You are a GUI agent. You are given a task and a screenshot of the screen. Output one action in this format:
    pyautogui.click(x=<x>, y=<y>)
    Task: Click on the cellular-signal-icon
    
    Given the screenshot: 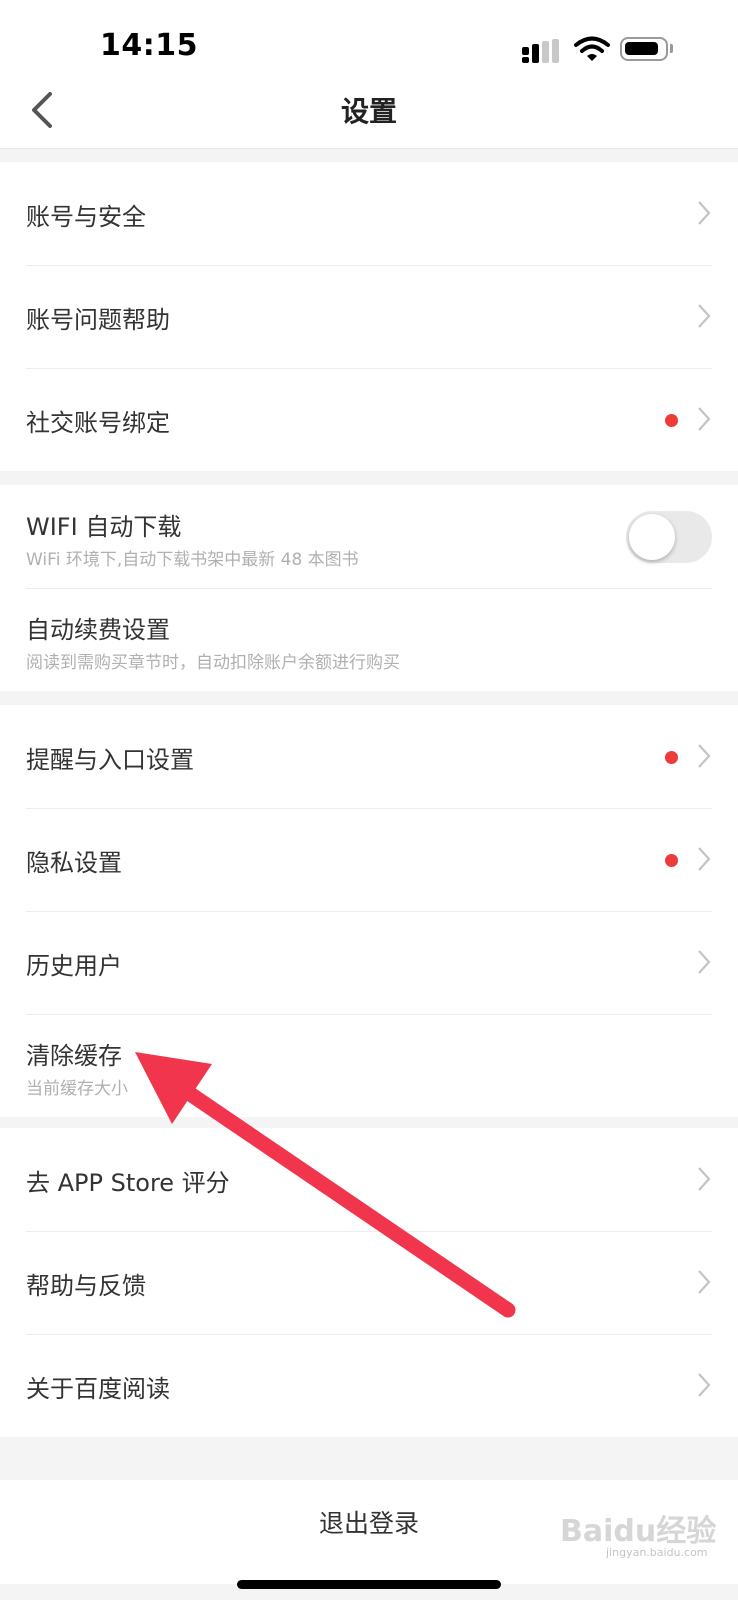 What is the action you would take?
    pyautogui.click(x=542, y=51)
    